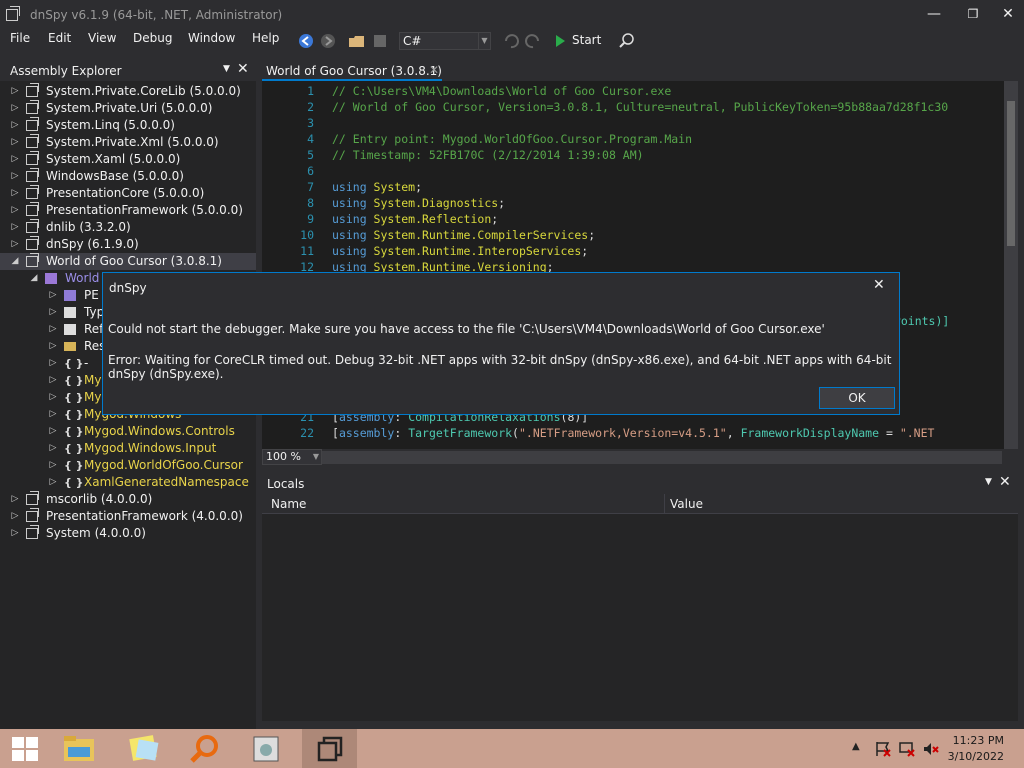 Image resolution: width=1024 pixels, height=768 pixels. I want to click on ok-button: OK, so click(857, 398).